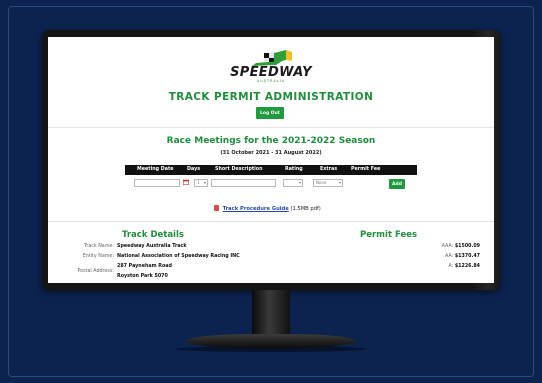 This screenshot has width=542, height=383. Describe the element at coordinates (157, 183) in the screenshot. I see `meeting-date-input` at that location.